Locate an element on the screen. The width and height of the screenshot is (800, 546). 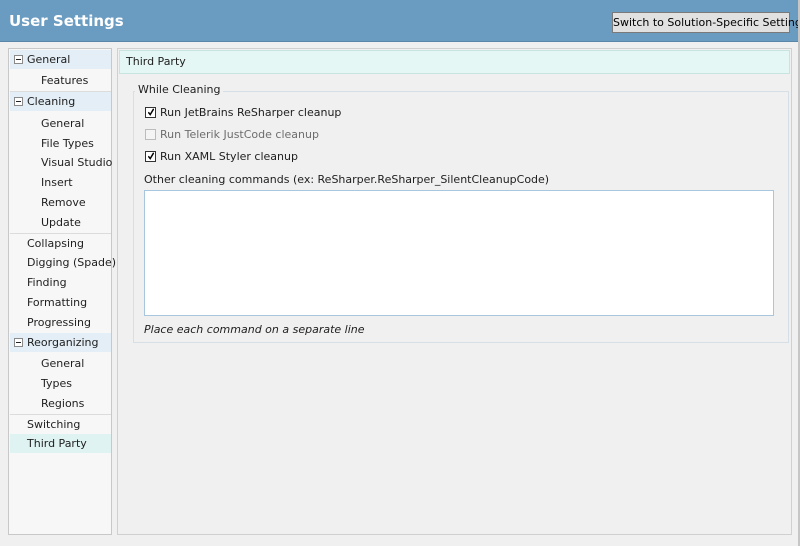
nav-item-label: Third Party is located at coordinates (57, 443).